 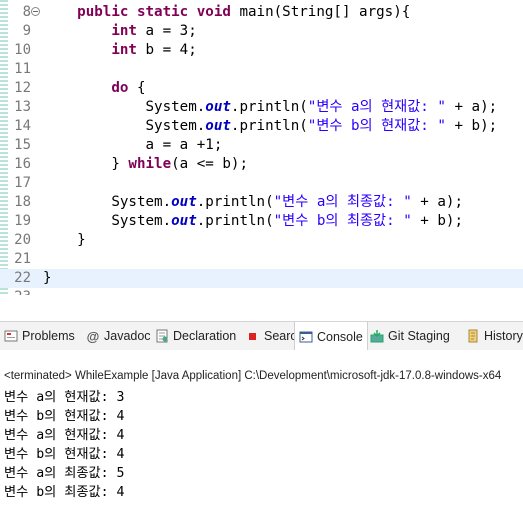 What do you see at coordinates (154, 50) in the screenshot?
I see `code-text: int b = 4;` at bounding box center [154, 50].